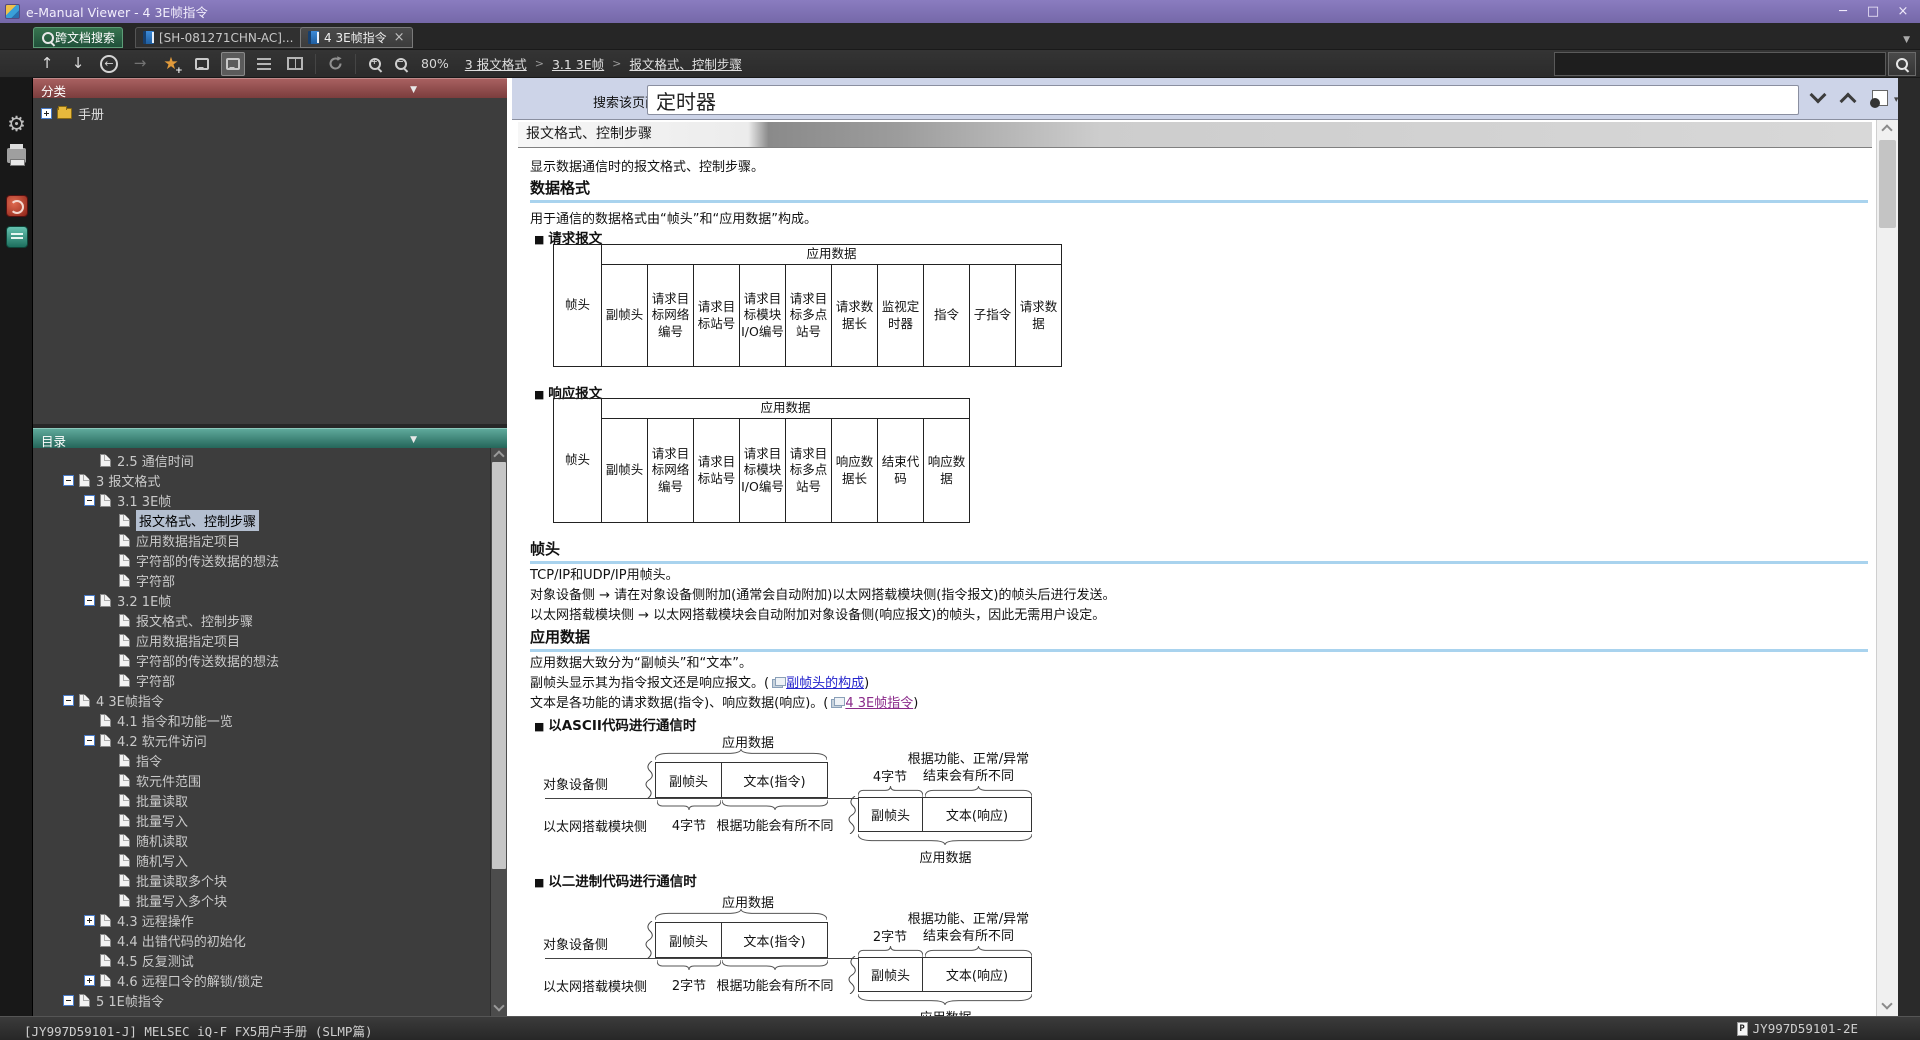 This screenshot has width=1920, height=1040. Describe the element at coordinates (140, 64) in the screenshot. I see `forward-button: →` at that location.